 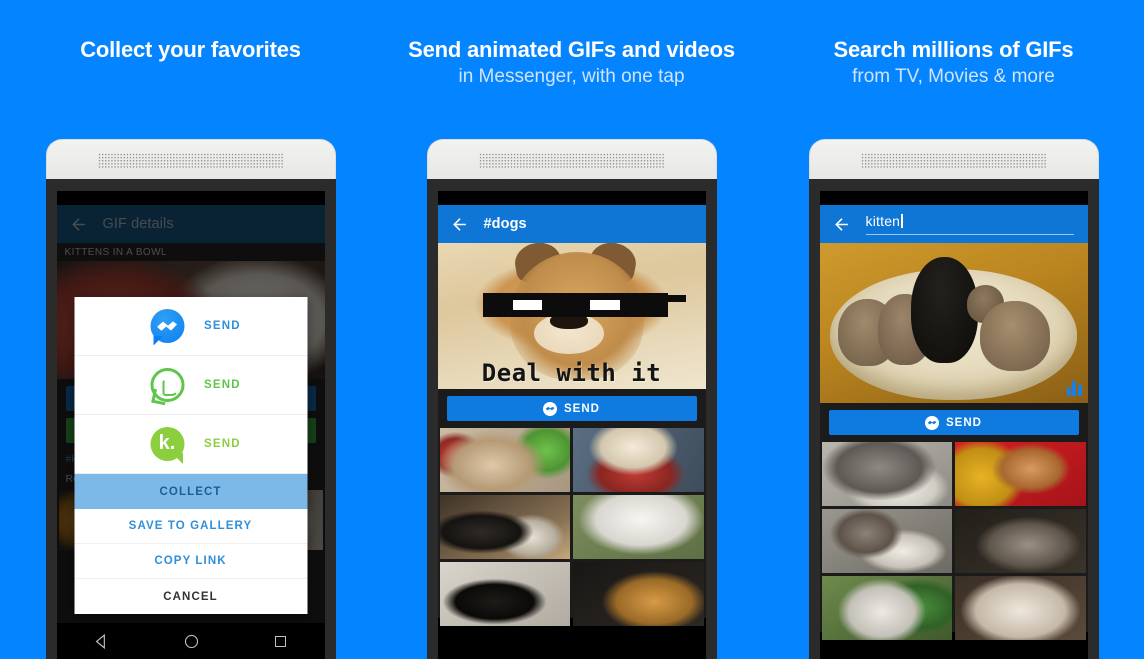 I want to click on gif-caption-text: Deal with it, so click(x=571, y=373).